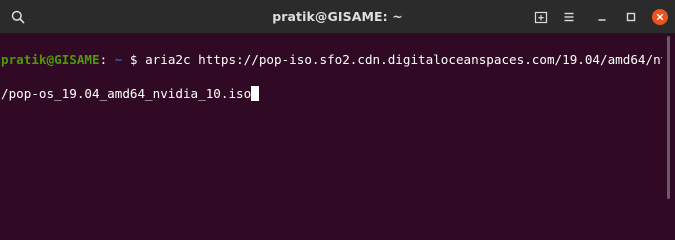 Image resolution: width=675 pixels, height=240 pixels. I want to click on command-text-part2: /pop-os_19.04_amd64_nvidia_10.iso, so click(126, 93).